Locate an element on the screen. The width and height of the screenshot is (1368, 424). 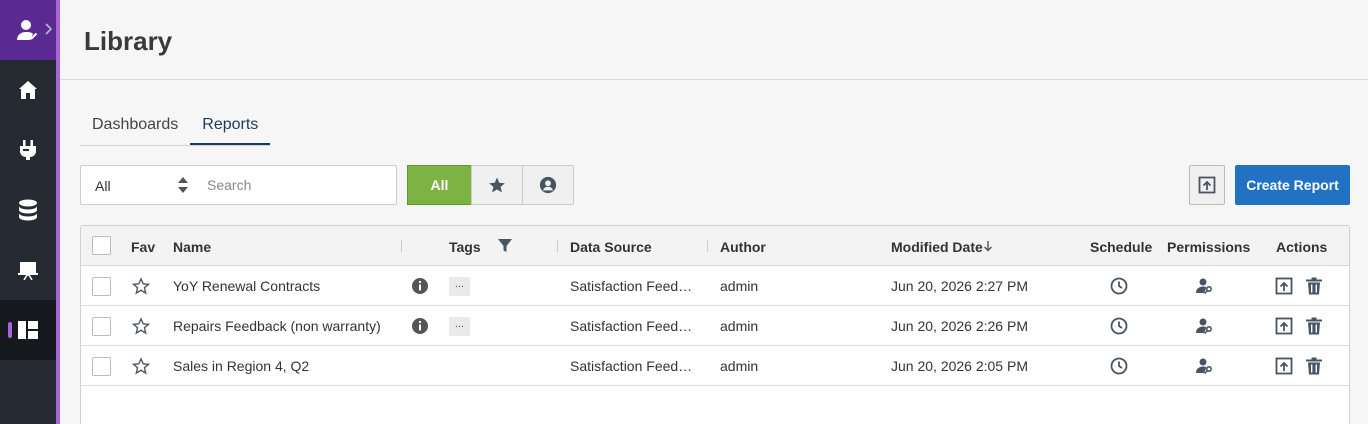
column-name: Name is located at coordinates (192, 247).